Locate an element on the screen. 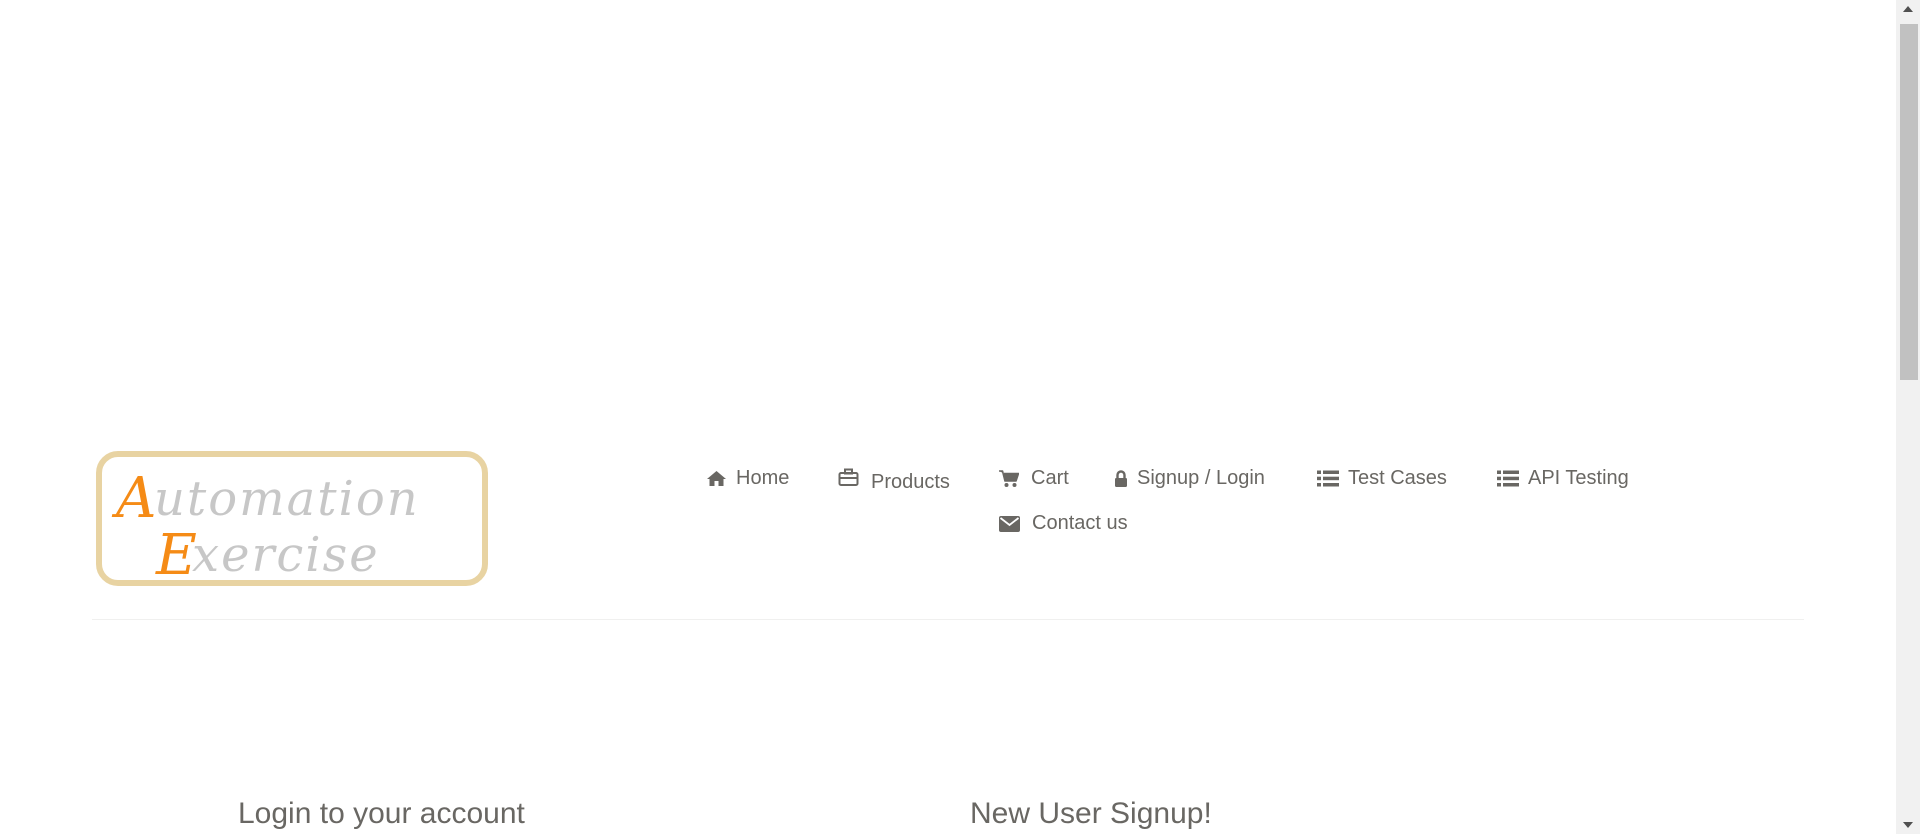 The image size is (1920, 834). logo-graphic: A utomation E xercise is located at coordinates (265, 523).